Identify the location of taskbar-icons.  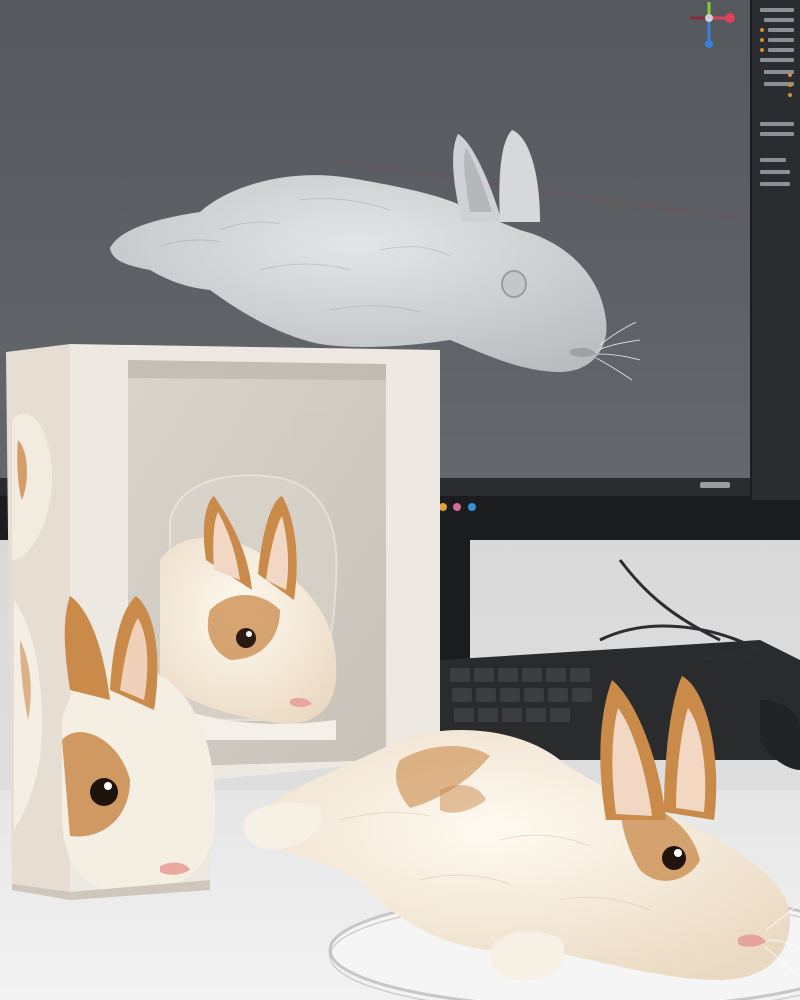
(457, 507).